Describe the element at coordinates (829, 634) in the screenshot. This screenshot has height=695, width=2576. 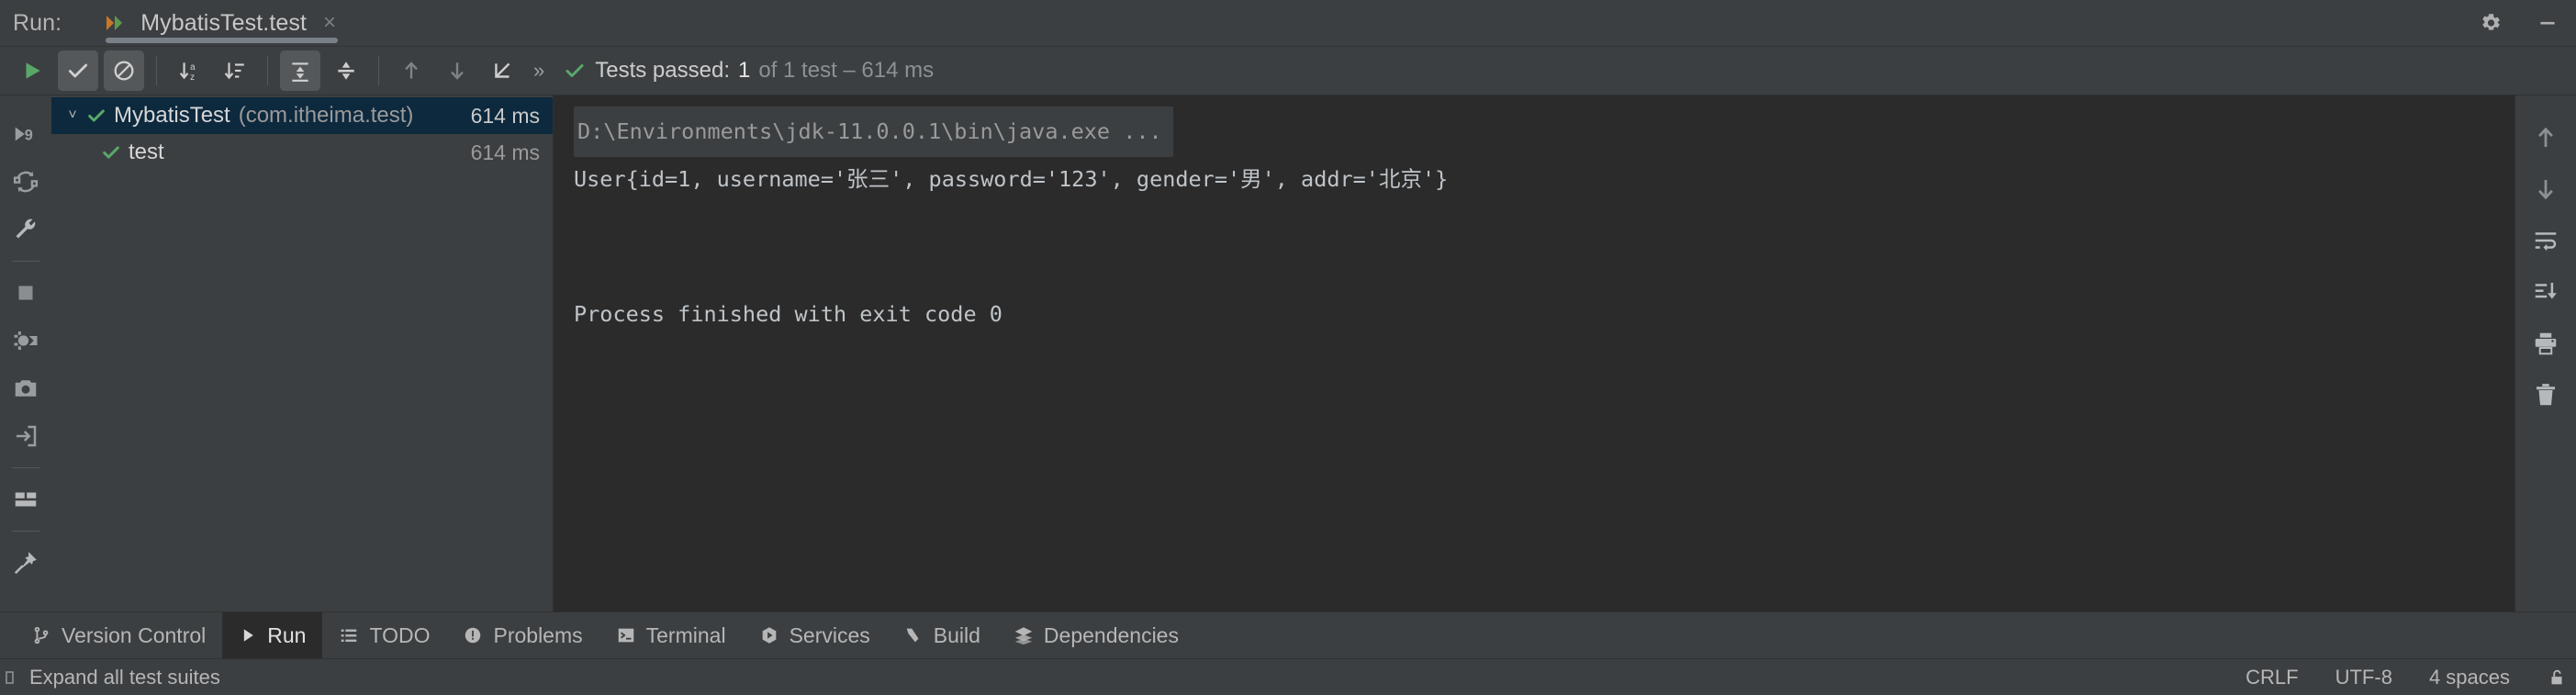
I see `tab-label: Services` at that location.